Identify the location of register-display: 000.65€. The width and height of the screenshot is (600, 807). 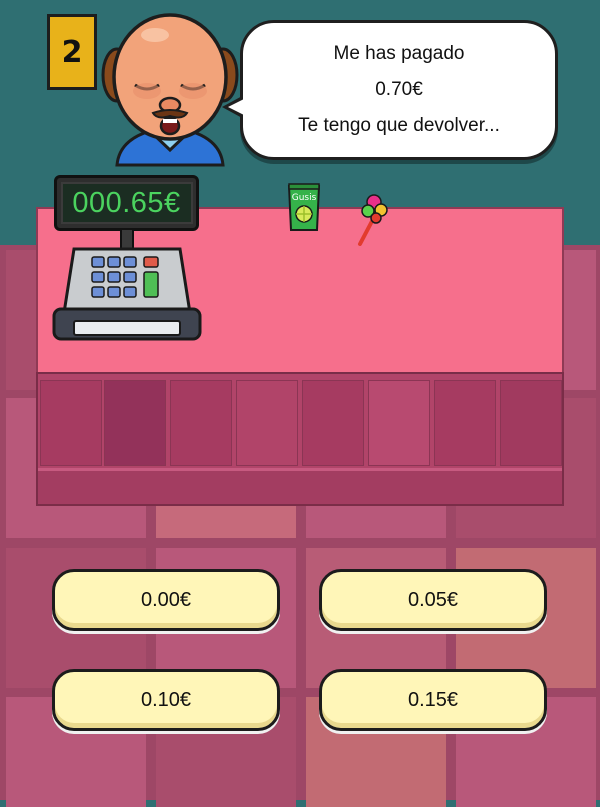
(126, 203).